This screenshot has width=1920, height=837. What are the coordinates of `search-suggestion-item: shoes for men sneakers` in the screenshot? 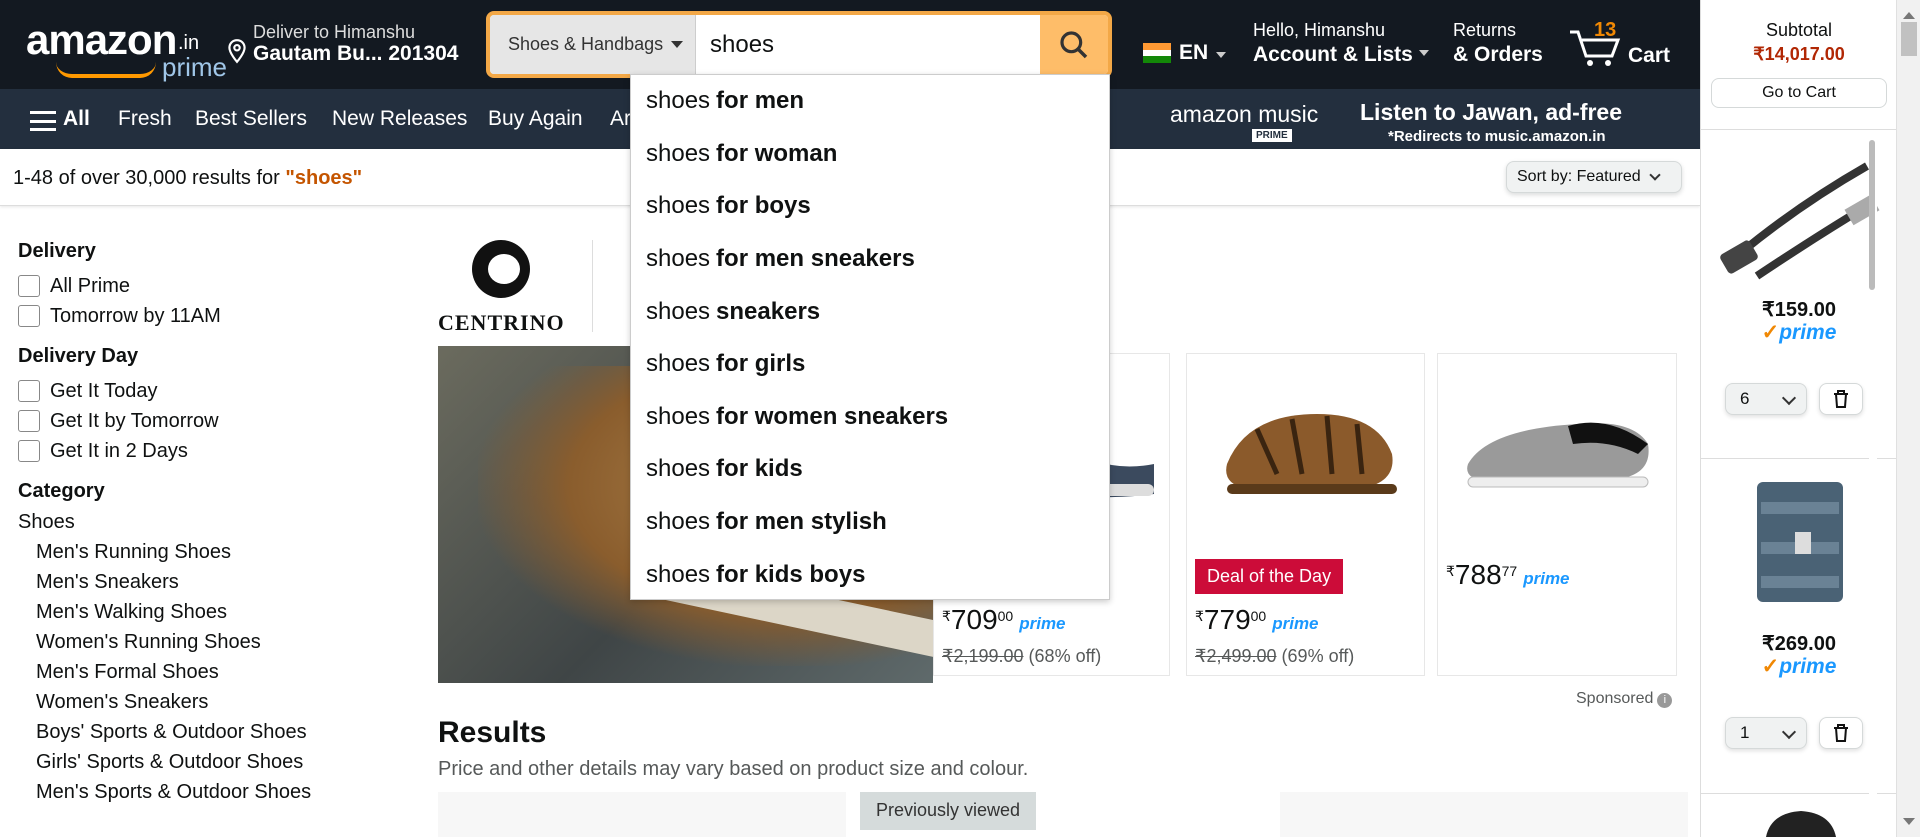 It's located at (870, 259).